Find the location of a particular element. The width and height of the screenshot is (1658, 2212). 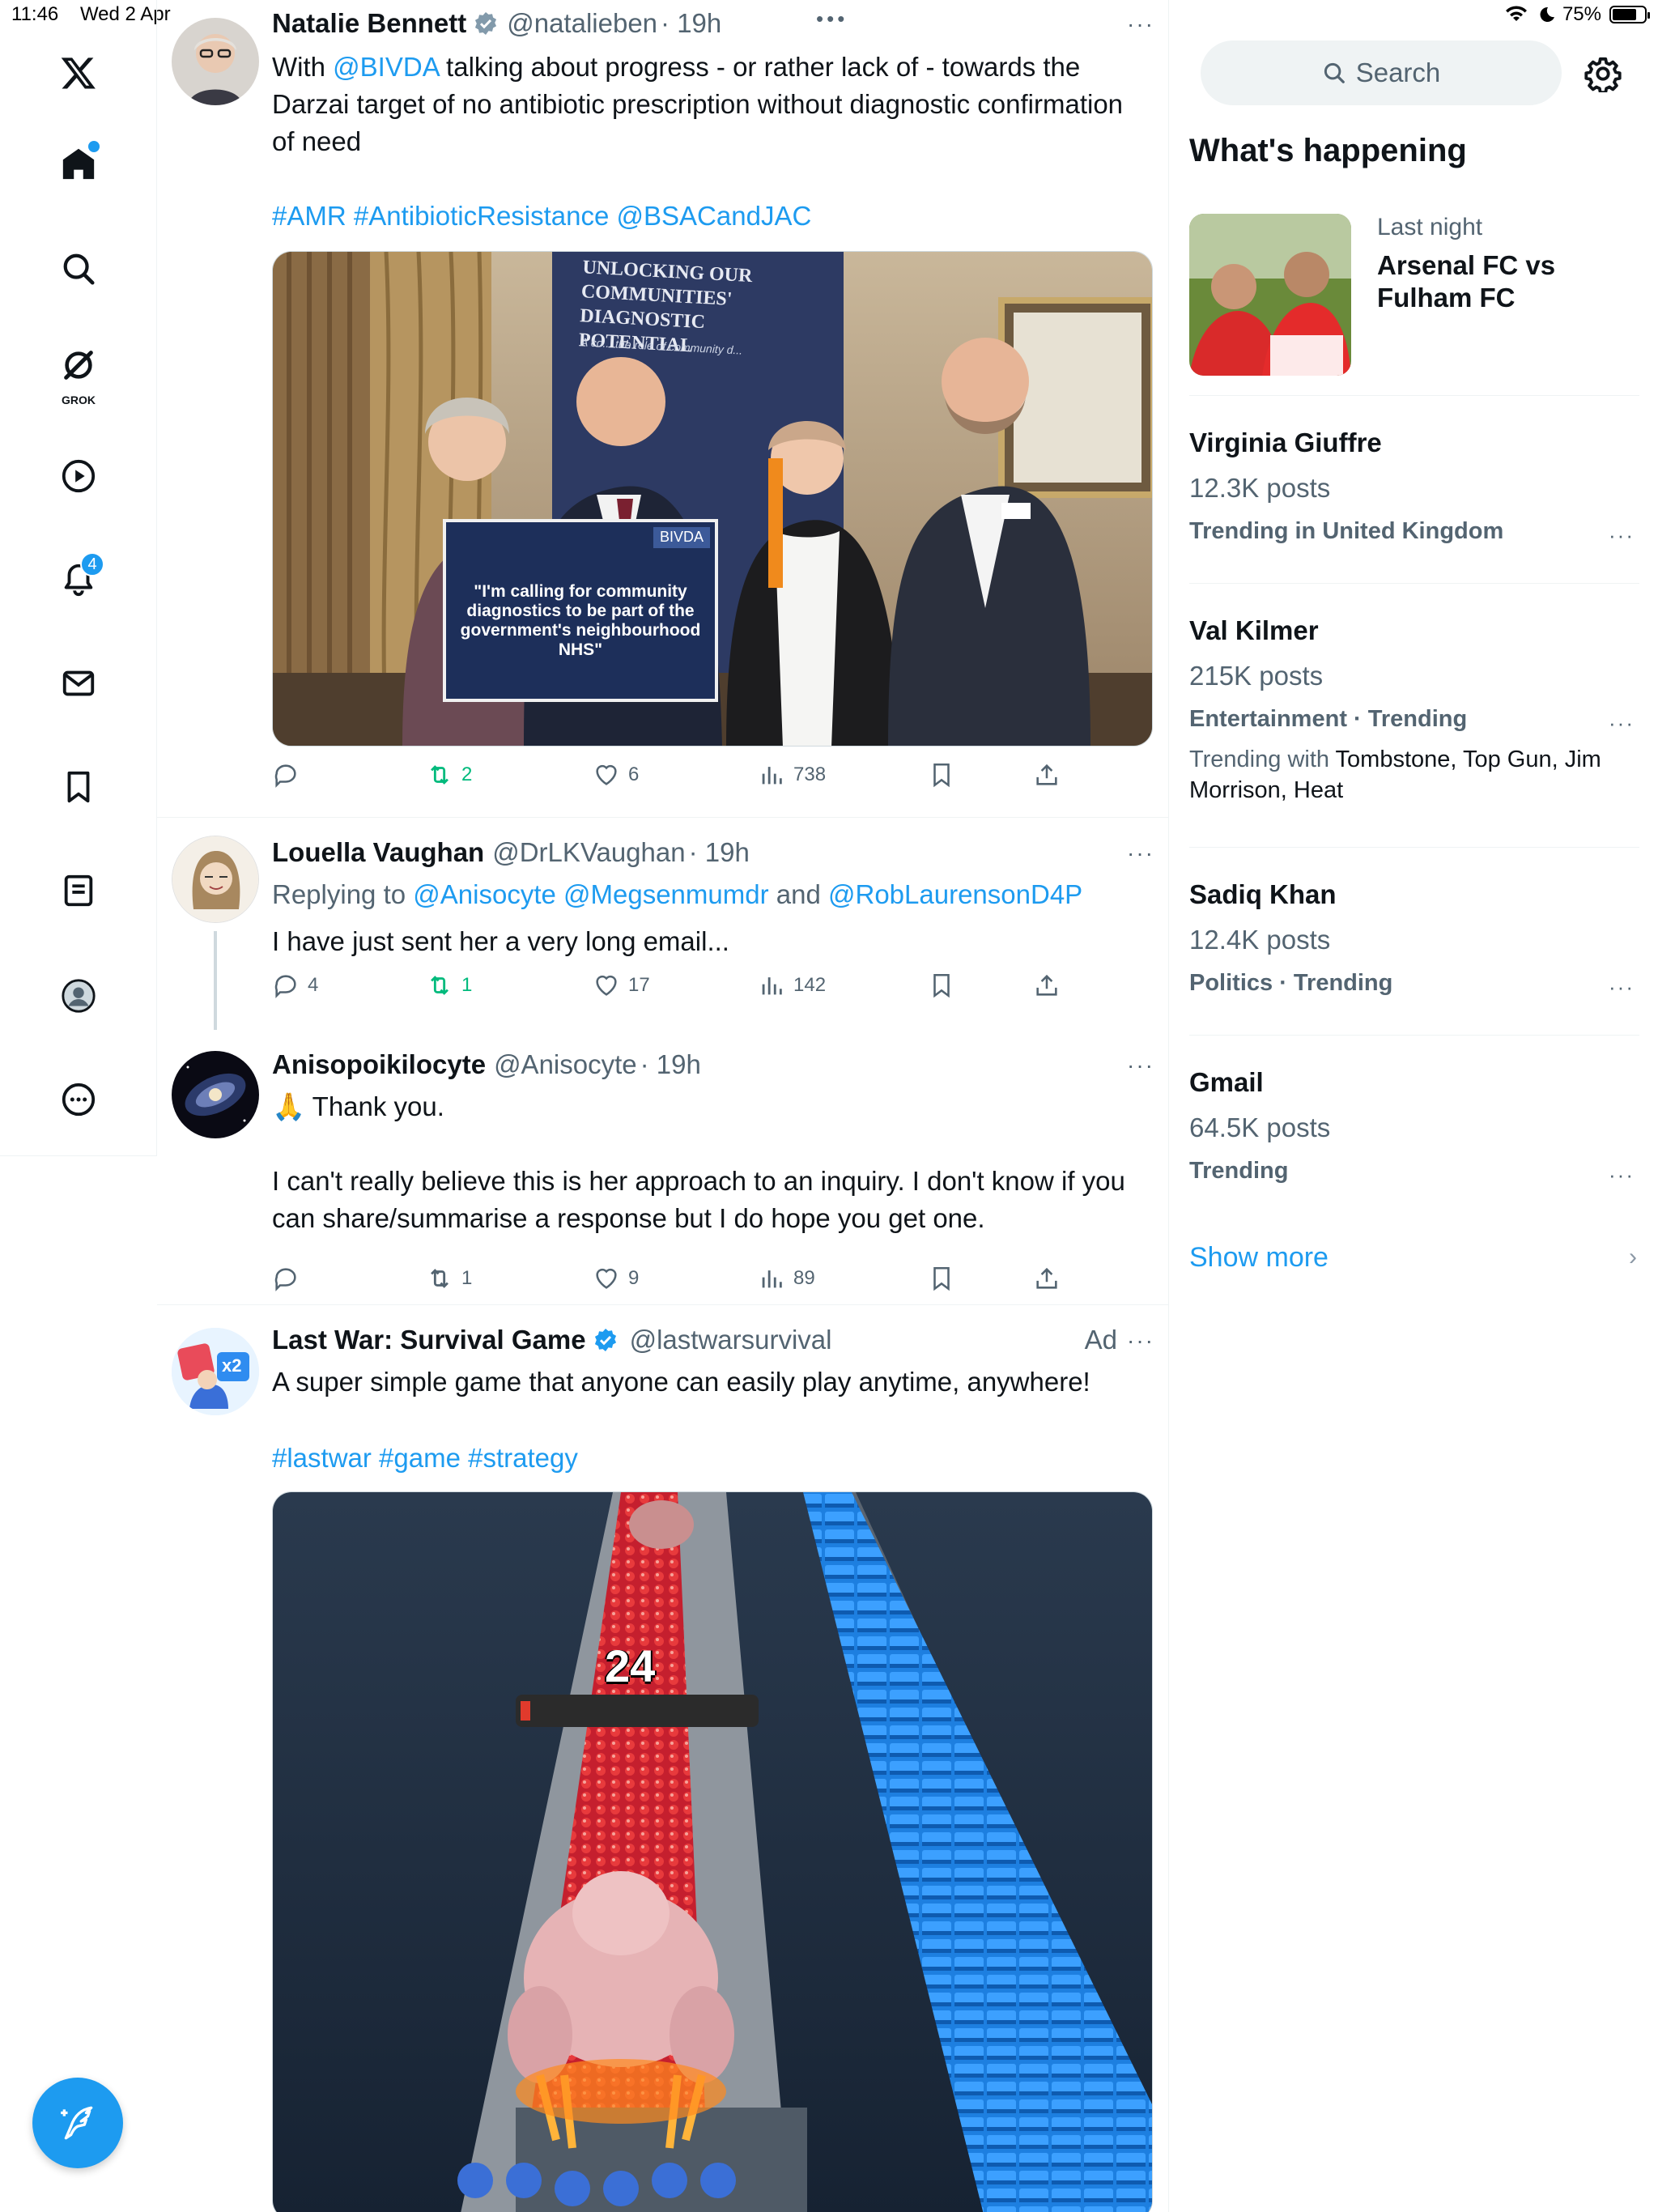

heart-icon is located at coordinates (606, 1279).